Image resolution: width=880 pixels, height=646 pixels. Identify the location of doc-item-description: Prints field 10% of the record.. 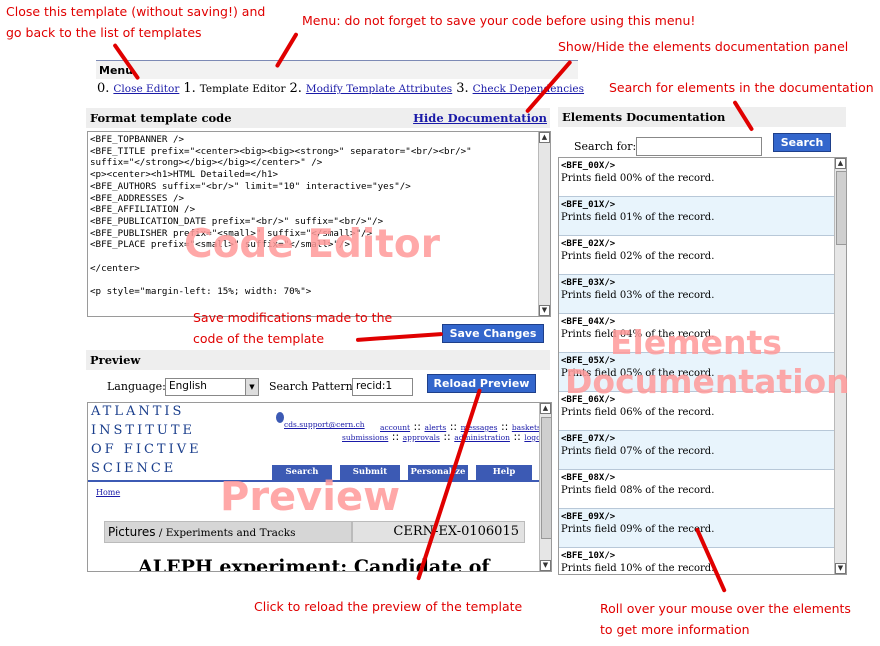
(638, 568).